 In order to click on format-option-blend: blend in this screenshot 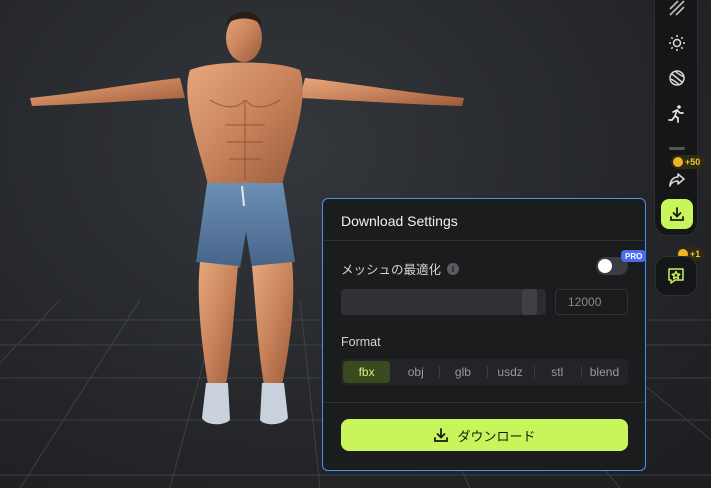, I will do `click(604, 372)`.